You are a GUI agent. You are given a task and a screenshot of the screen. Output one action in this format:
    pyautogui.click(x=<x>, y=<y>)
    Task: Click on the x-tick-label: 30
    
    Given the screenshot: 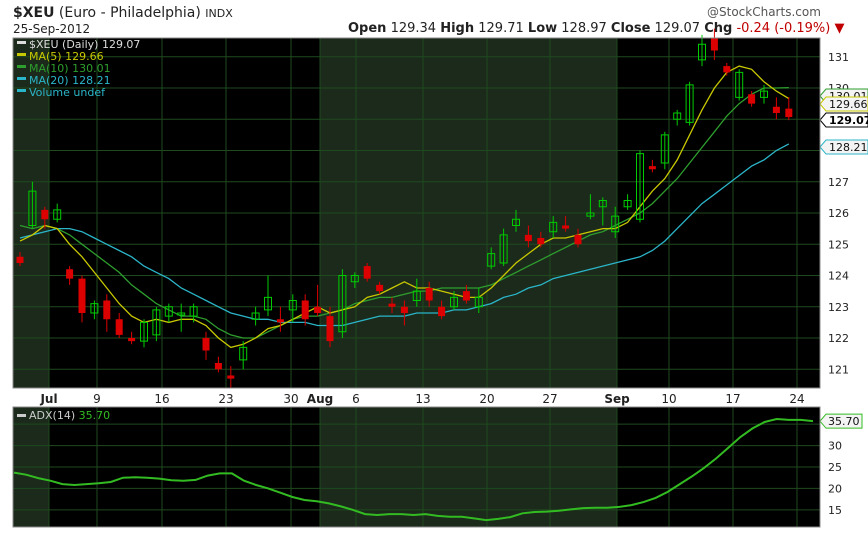 What is the action you would take?
    pyautogui.click(x=290, y=399)
    